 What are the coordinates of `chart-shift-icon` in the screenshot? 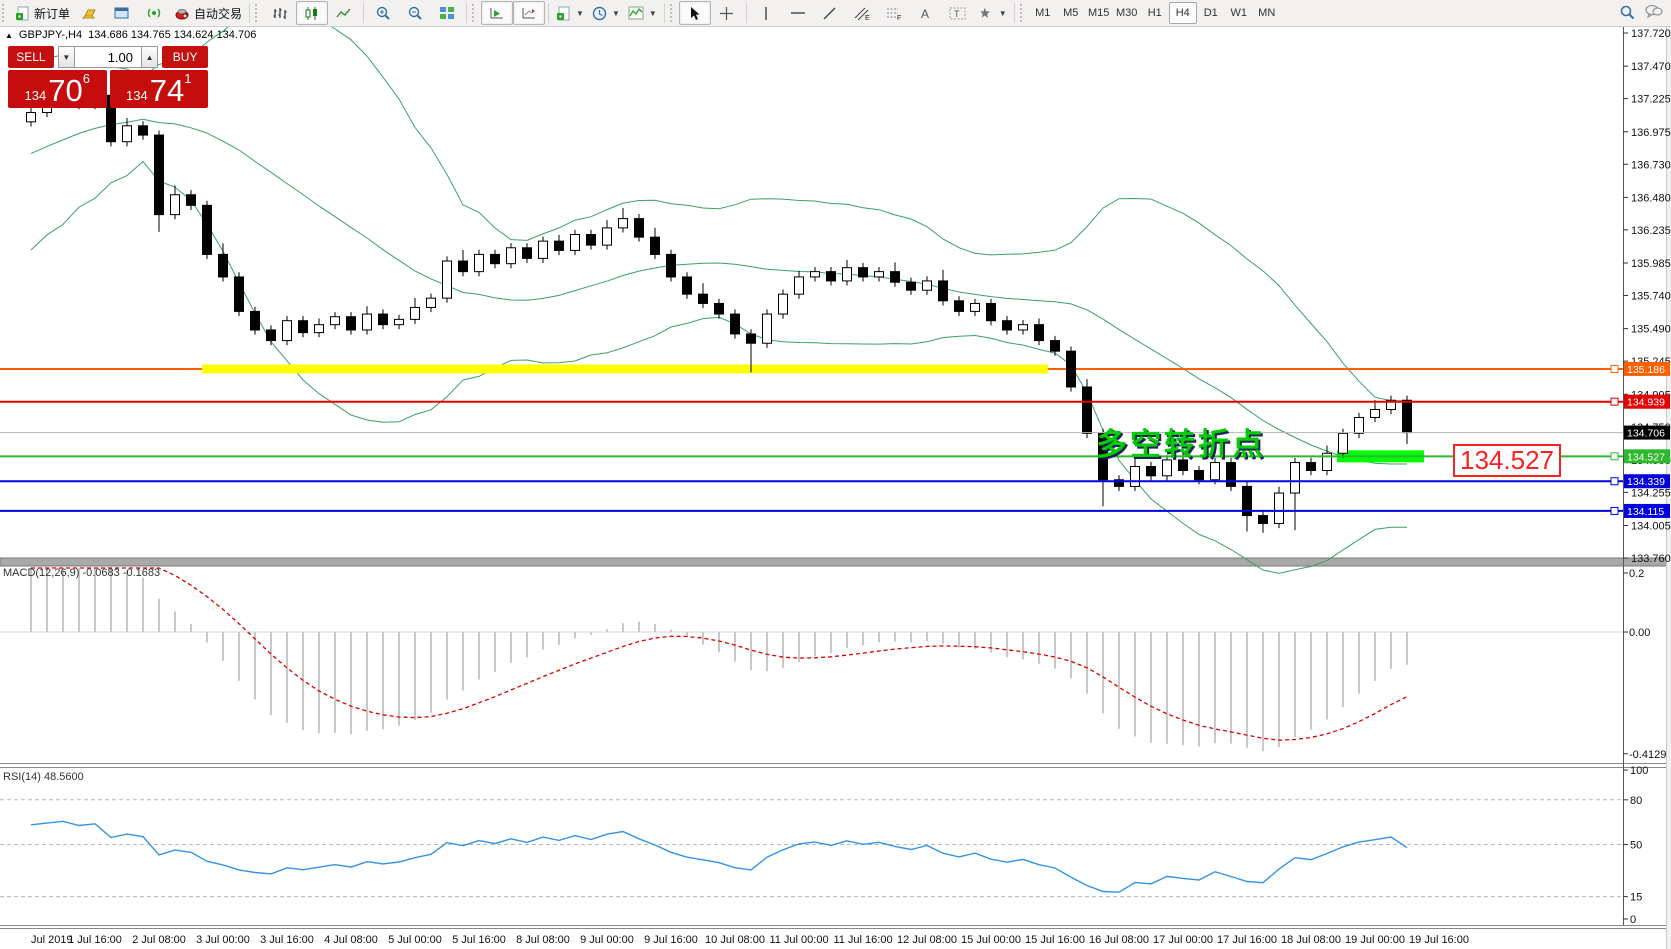 It's located at (529, 13).